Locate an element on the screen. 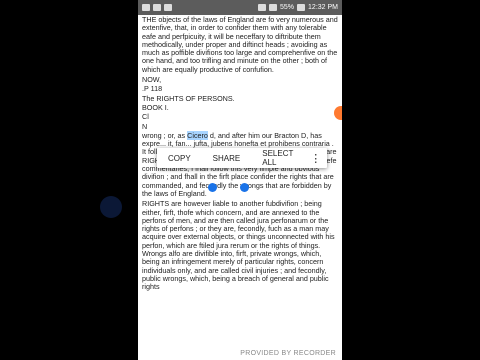 Image resolution: width=480 pixels, height=360 pixels. heading: BOOK I. is located at coordinates (155, 107).